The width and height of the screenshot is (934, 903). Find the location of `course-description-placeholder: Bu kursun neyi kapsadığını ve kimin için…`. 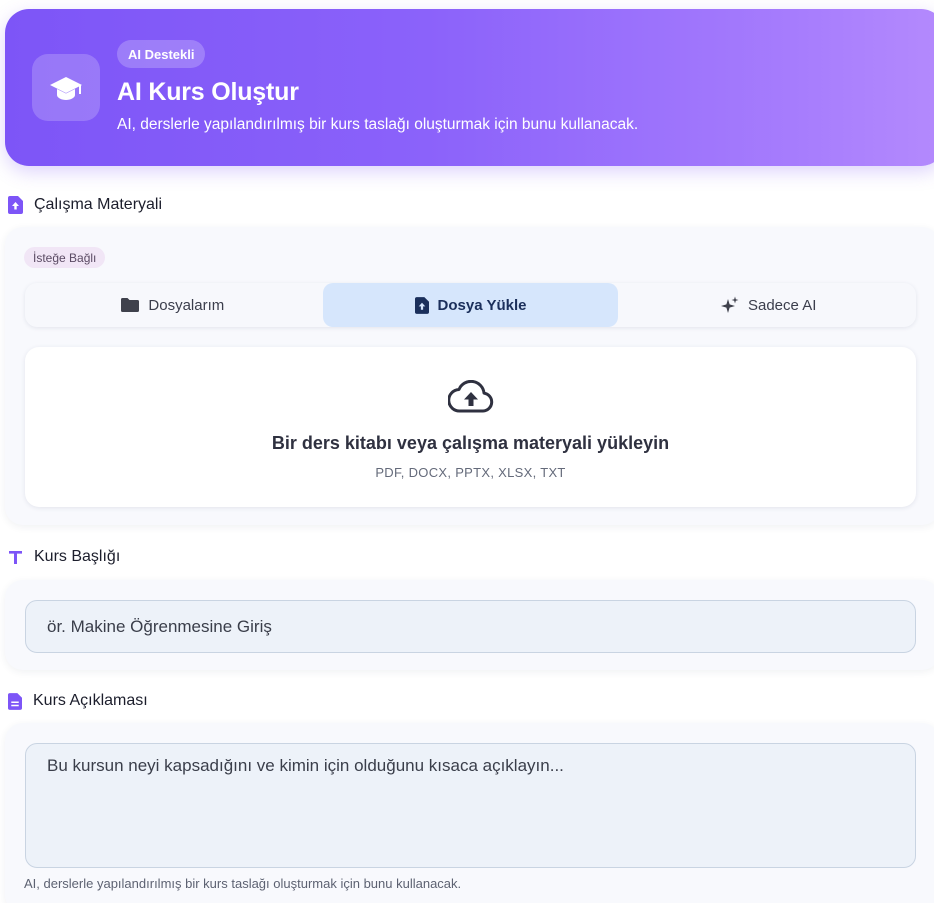

course-description-placeholder: Bu kursun neyi kapsadığını ve kimin için… is located at coordinates (305, 765).